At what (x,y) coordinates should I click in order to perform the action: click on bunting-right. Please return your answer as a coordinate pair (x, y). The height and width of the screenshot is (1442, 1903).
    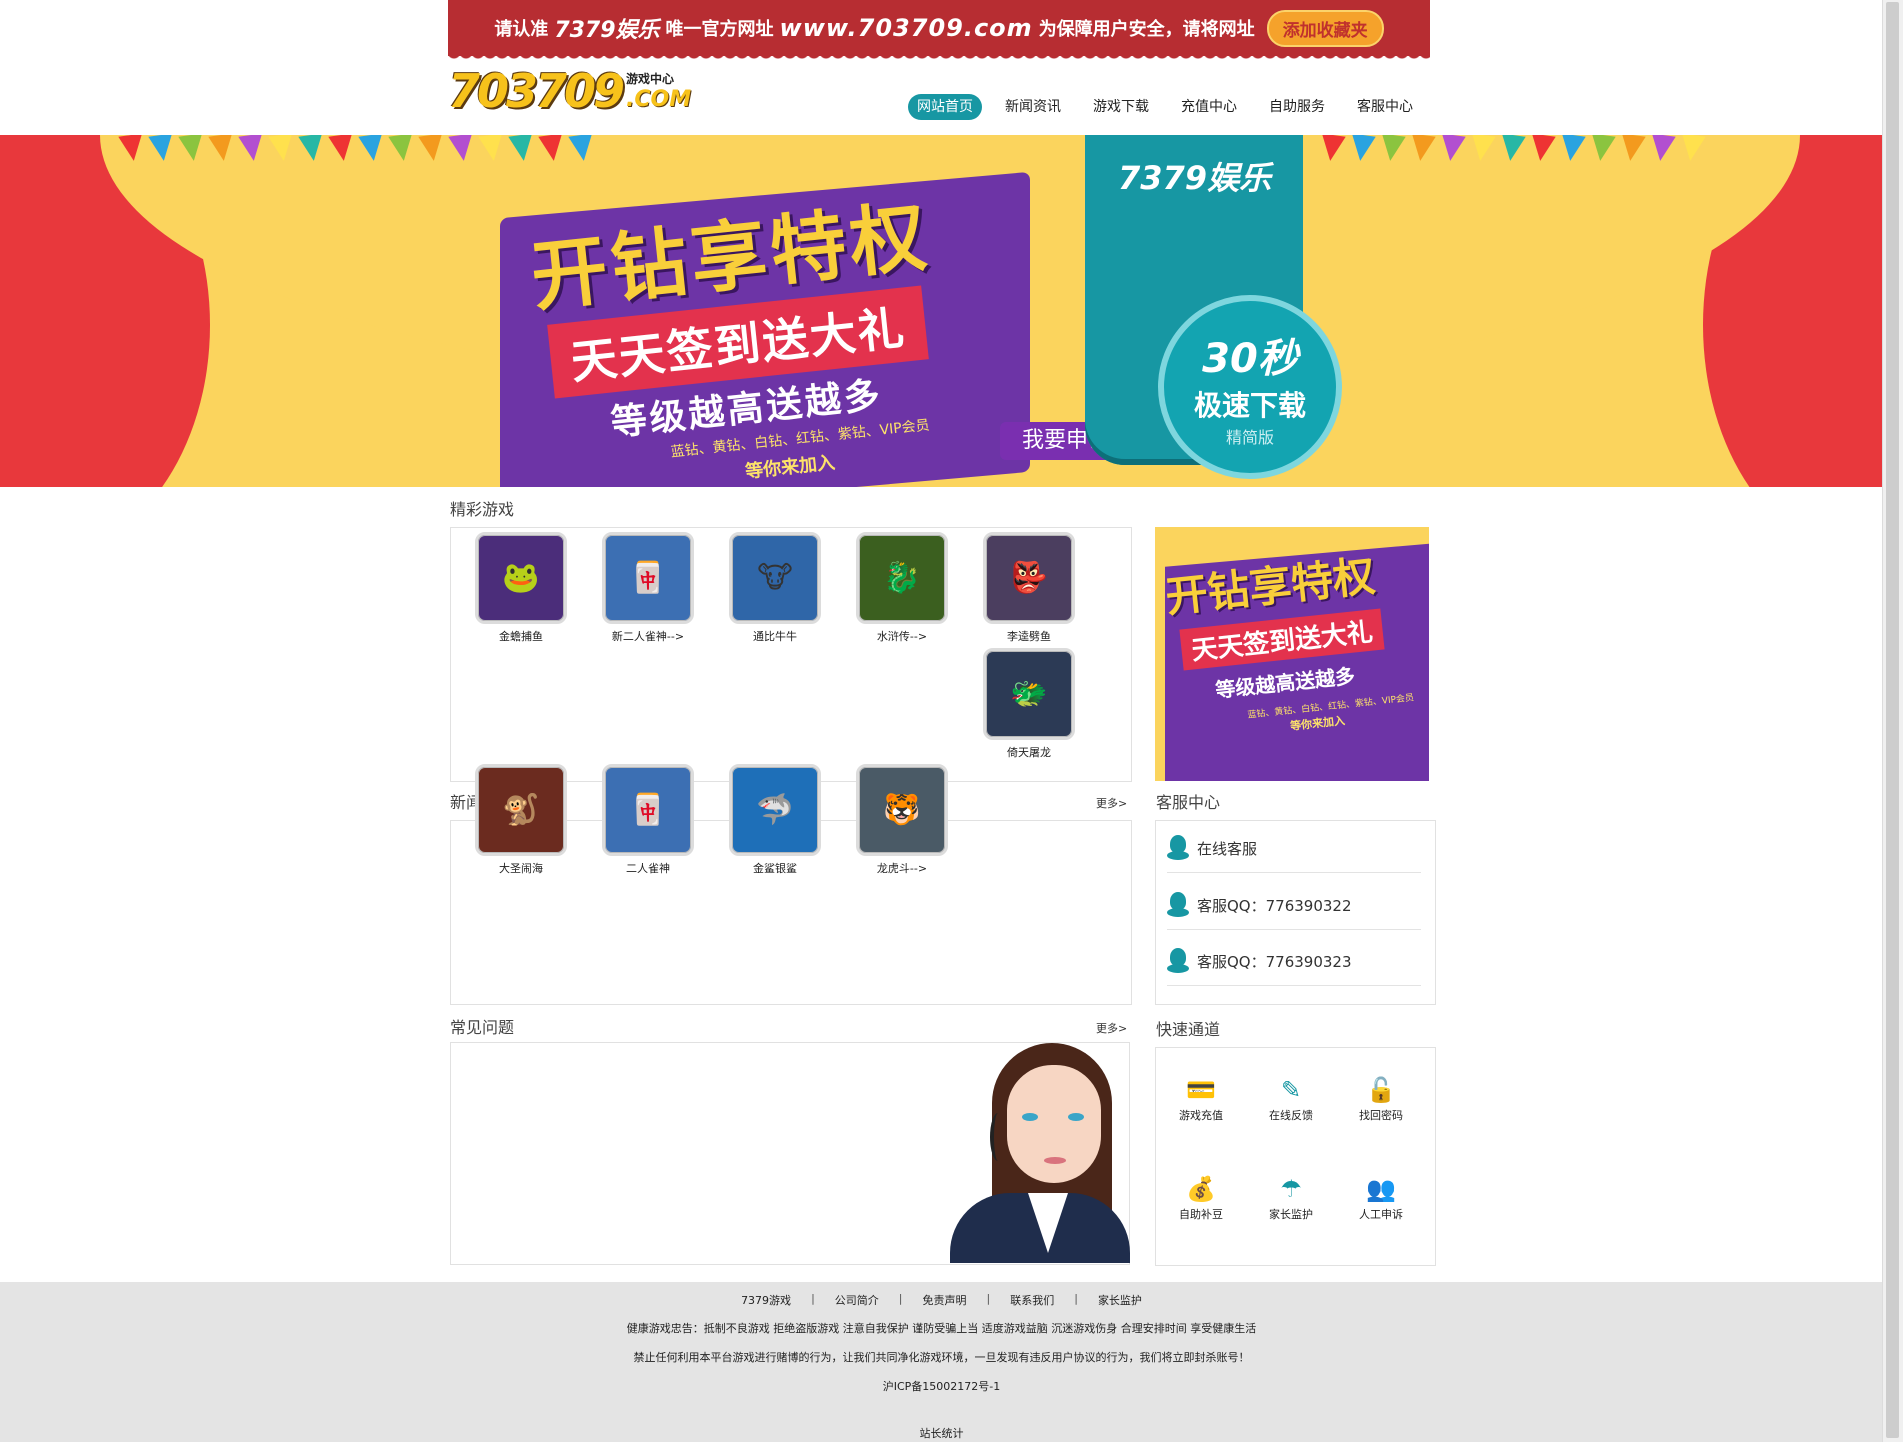
    Looking at the image, I should click on (1514, 155).